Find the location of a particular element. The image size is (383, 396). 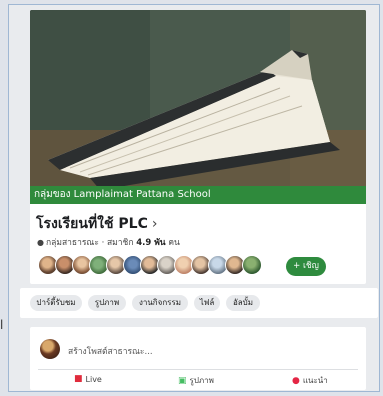

photo-button: ▣ รูปภาพ is located at coordinates (196, 380).